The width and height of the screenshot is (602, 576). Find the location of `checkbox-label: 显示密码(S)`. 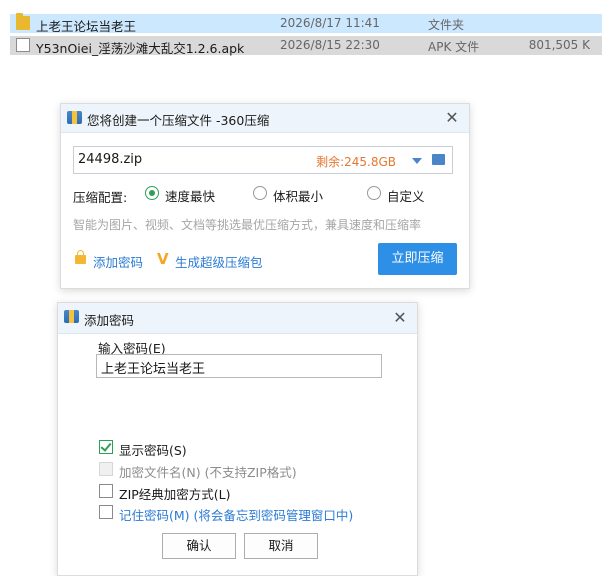

checkbox-label: 显示密码(S) is located at coordinates (153, 450).